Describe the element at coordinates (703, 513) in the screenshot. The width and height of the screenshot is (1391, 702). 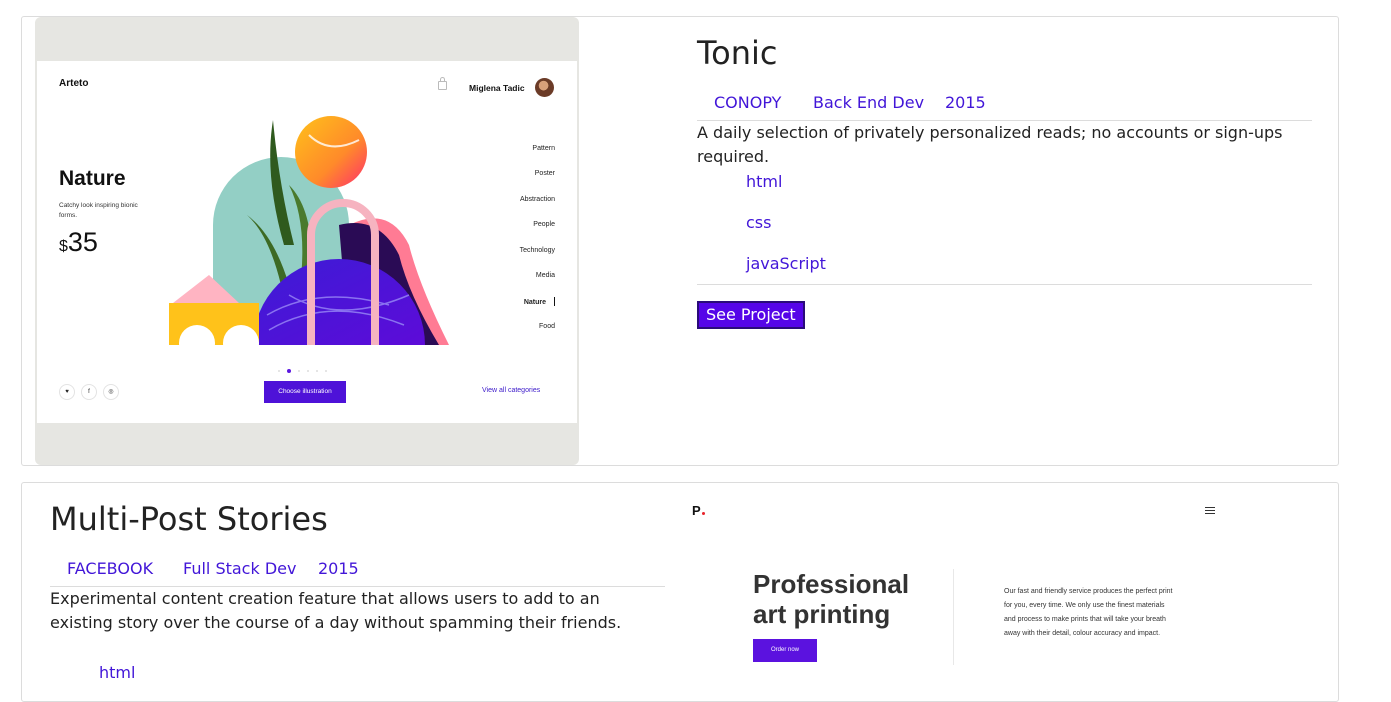
I see `logo-dot` at that location.